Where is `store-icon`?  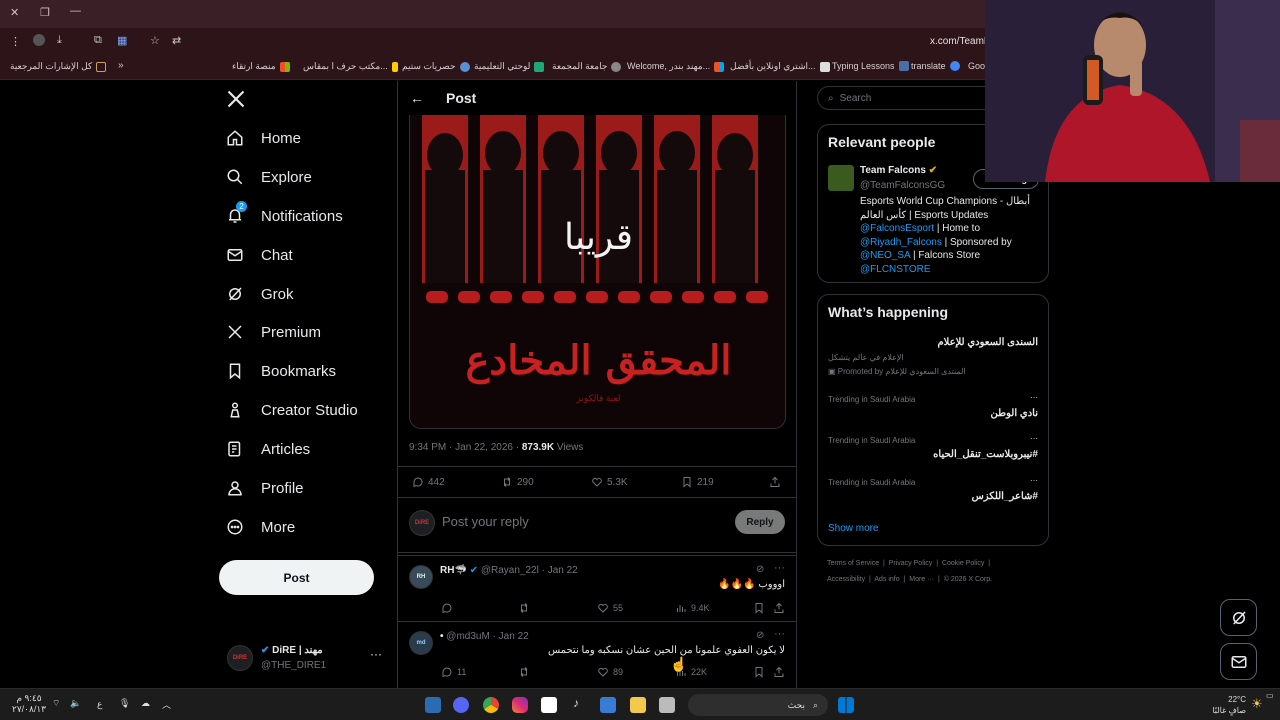 store-icon is located at coordinates (608, 705).